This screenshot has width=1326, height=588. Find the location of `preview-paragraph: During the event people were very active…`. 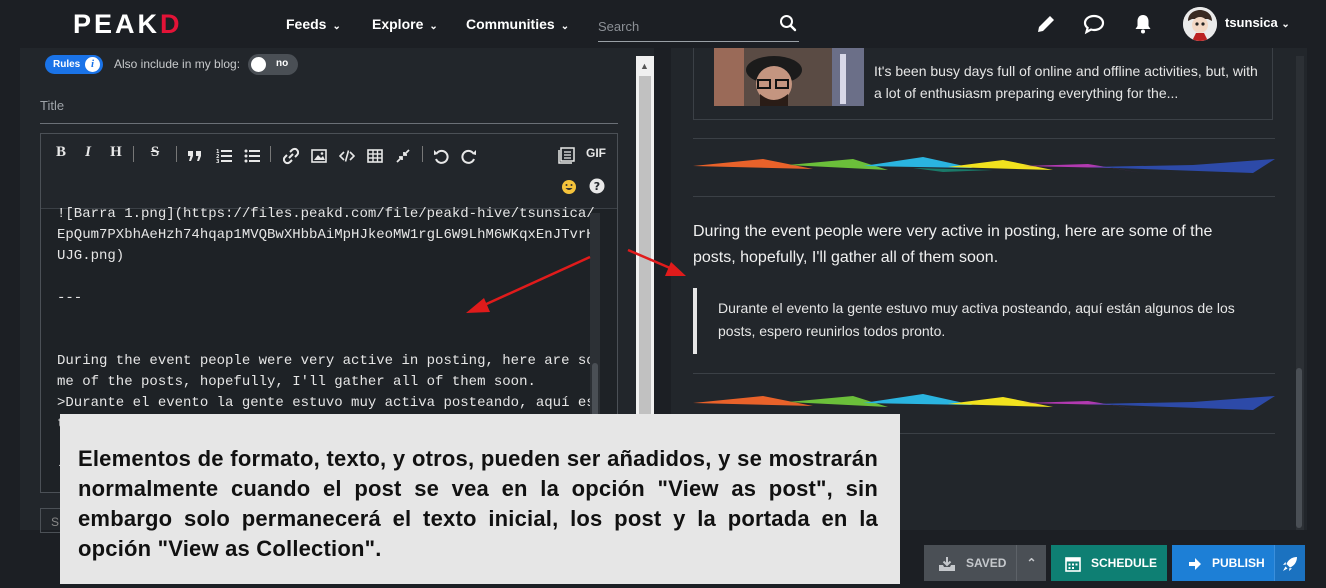

preview-paragraph: During the event people were very active… is located at coordinates (953, 244).